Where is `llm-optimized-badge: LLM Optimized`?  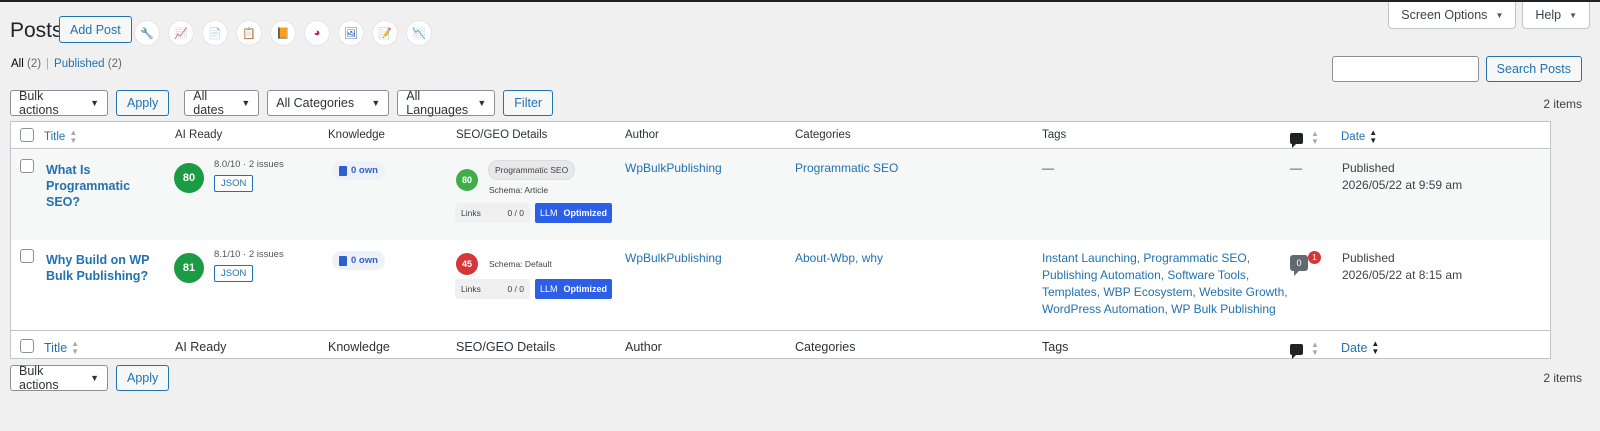 llm-optimized-badge: LLM Optimized is located at coordinates (574, 289).